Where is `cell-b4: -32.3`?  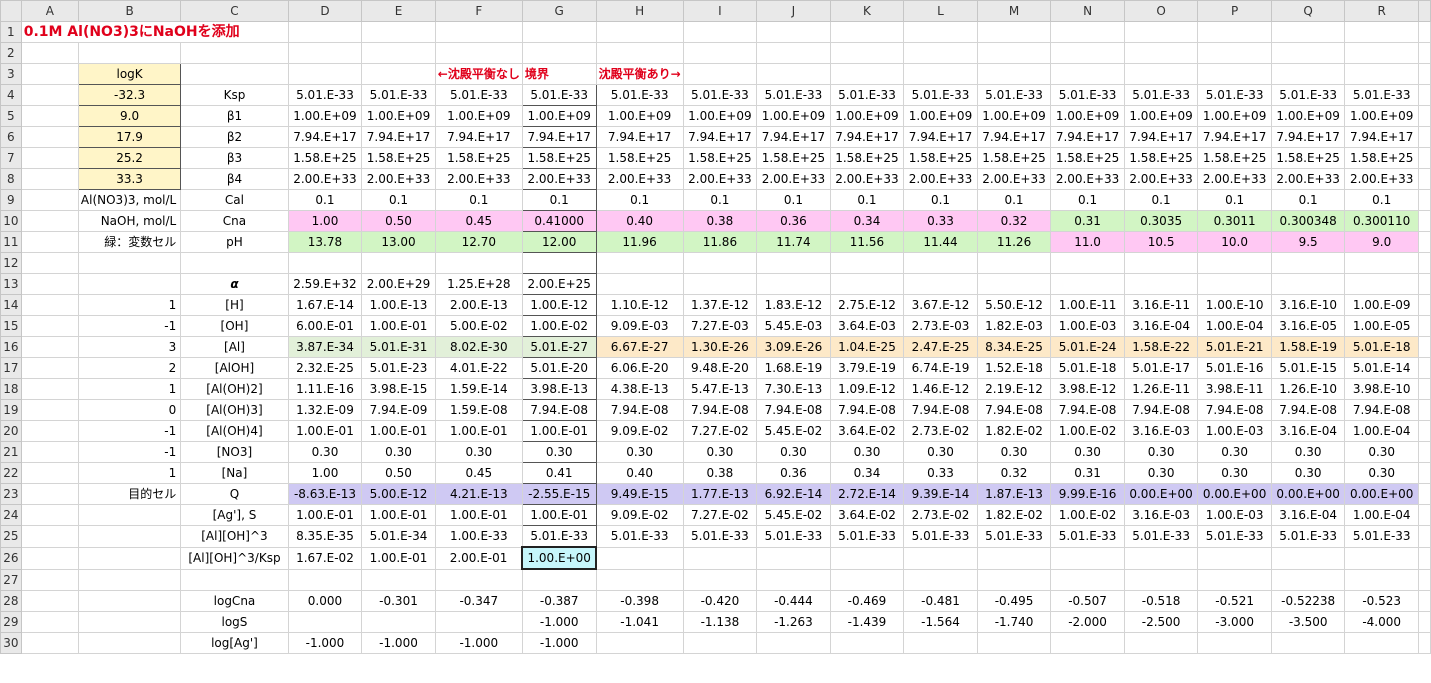
cell-b4: -32.3 is located at coordinates (129, 95).